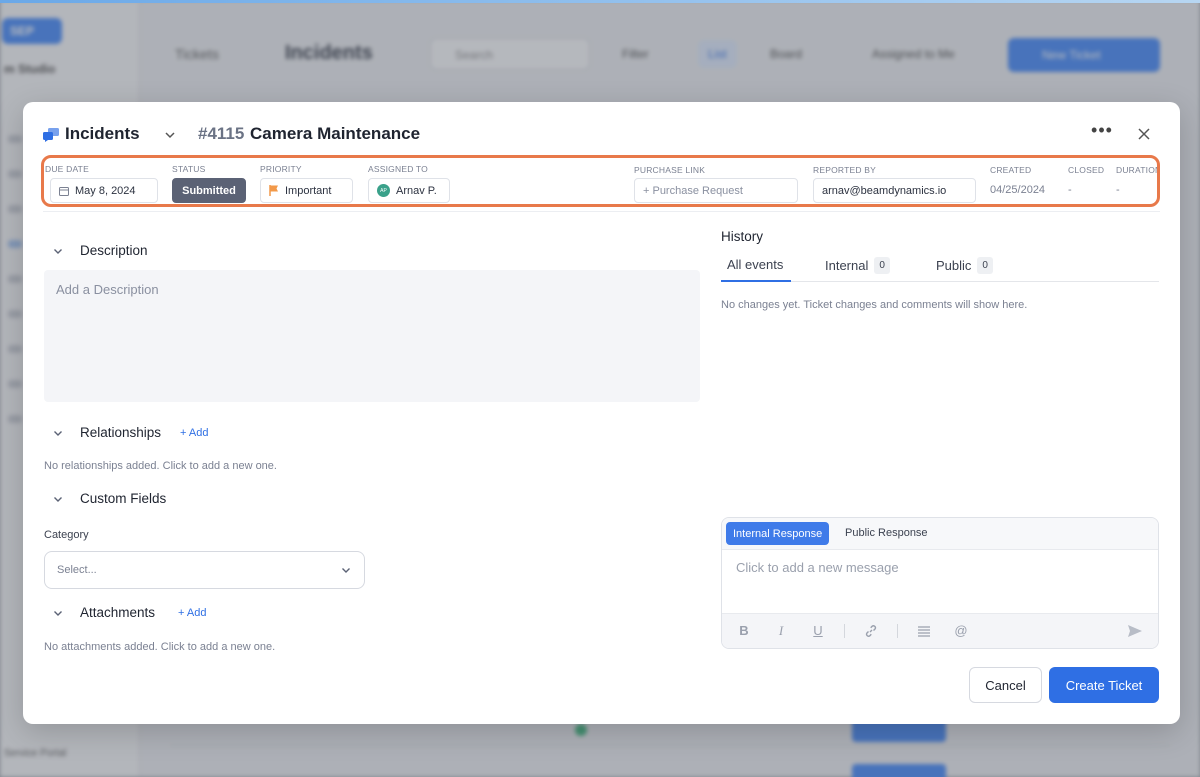 The width and height of the screenshot is (1200, 777). Describe the element at coordinates (818, 631) in the screenshot. I see `underline-icon: U` at that location.